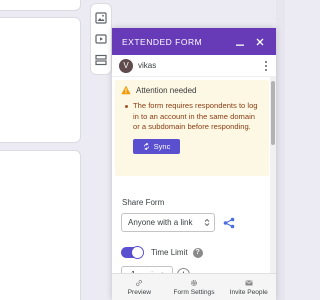 Image resolution: width=320 pixels, height=300 pixels. What do you see at coordinates (147, 65) in the screenshot?
I see `account-name: vikas` at bounding box center [147, 65].